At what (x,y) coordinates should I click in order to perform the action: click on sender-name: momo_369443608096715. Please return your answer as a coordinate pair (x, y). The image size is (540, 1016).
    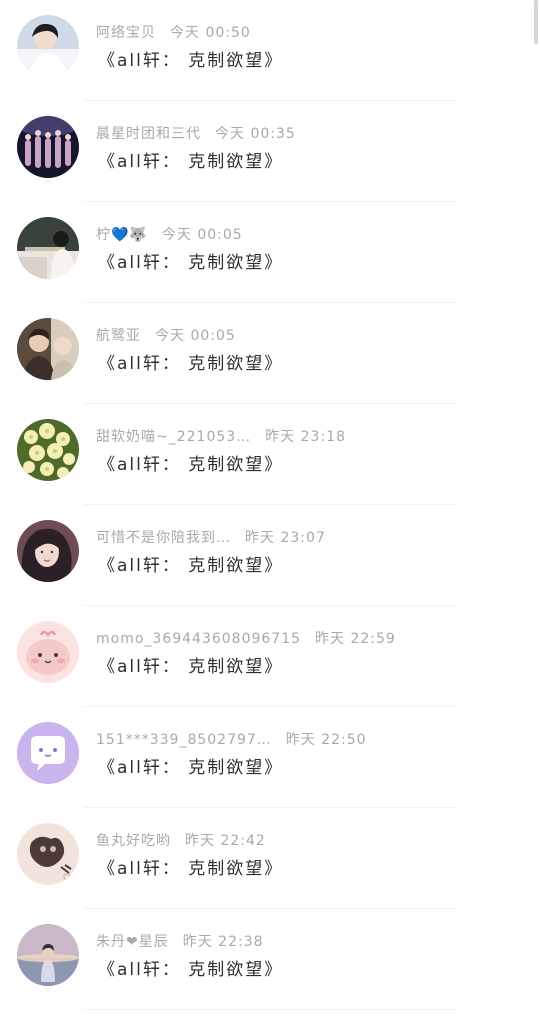
    Looking at the image, I should click on (198, 639).